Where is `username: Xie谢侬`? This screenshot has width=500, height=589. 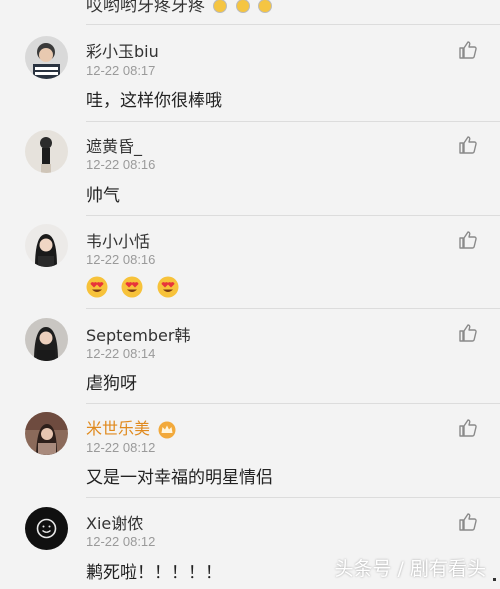 username: Xie谢侬 is located at coordinates (114, 522).